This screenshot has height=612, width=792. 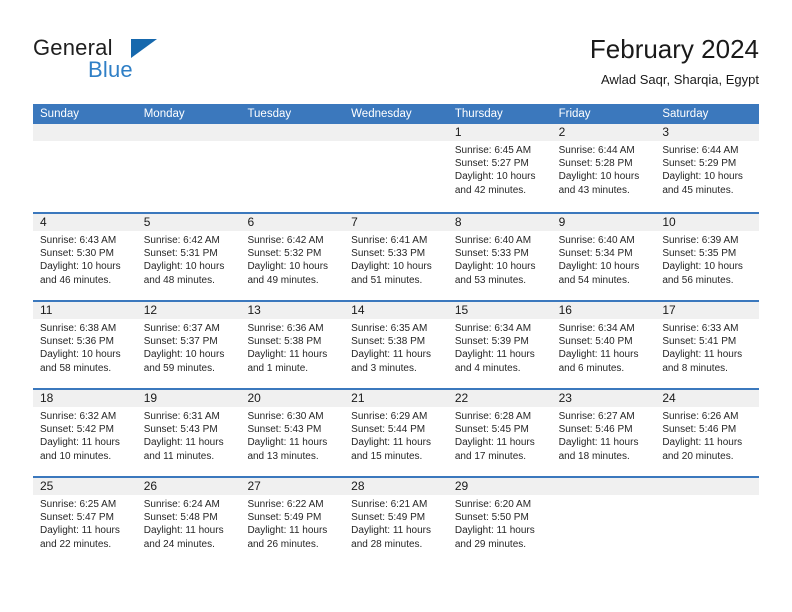 What do you see at coordinates (491, 342) in the screenshot?
I see `day-detail-line: Sunset: 5:39 PM` at bounding box center [491, 342].